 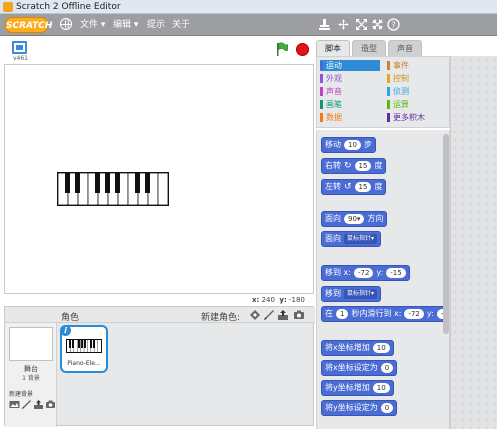 What do you see at coordinates (333, 144) in the screenshot?
I see `block-label: 移动` at bounding box center [333, 144].